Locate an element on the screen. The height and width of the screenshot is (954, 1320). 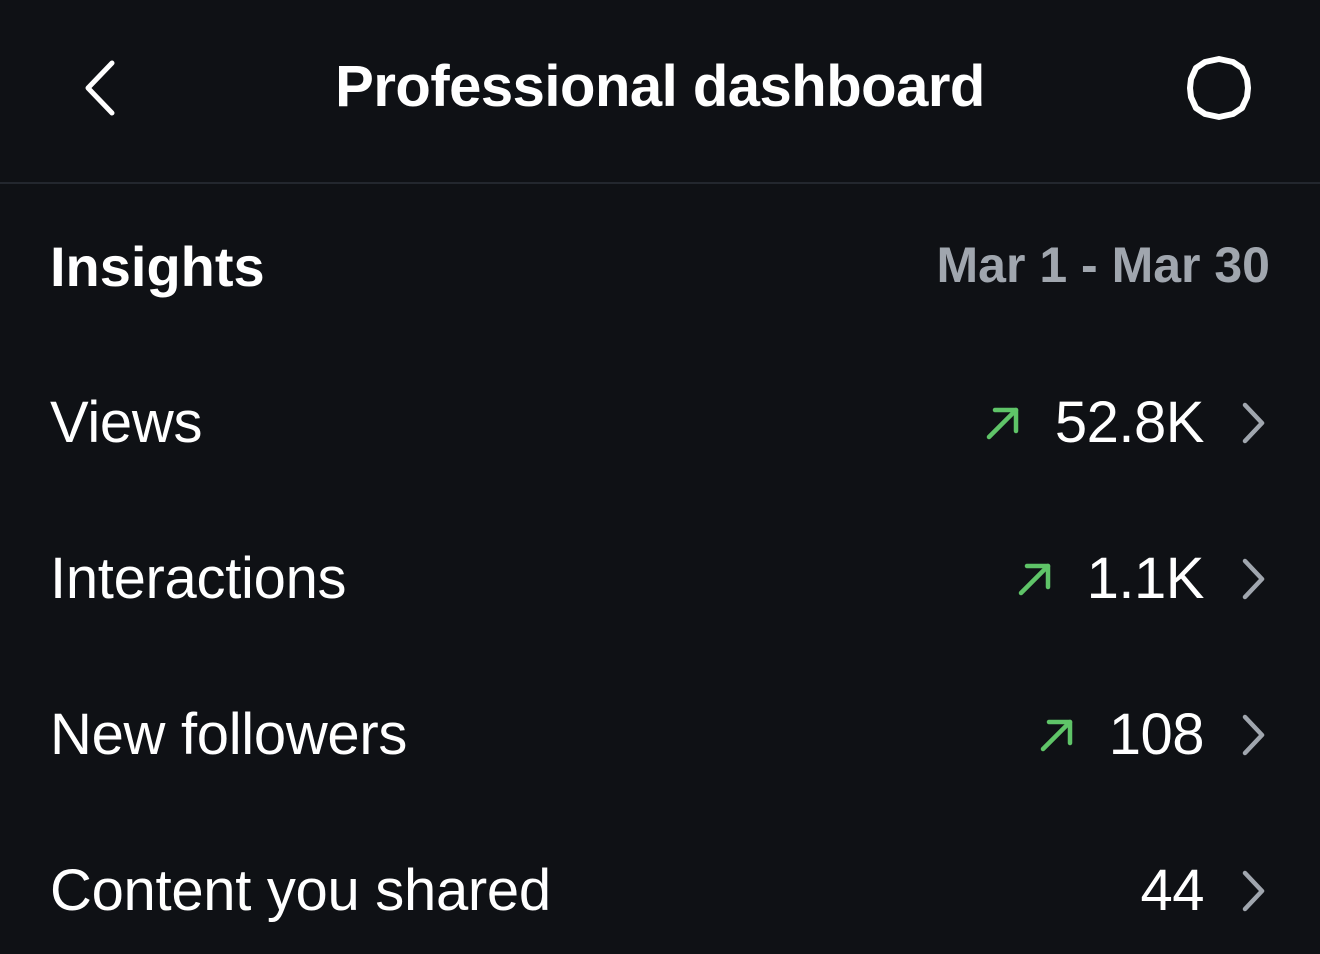
metric-row-content-shared: Content you shared 44 is located at coordinates (660, 891).